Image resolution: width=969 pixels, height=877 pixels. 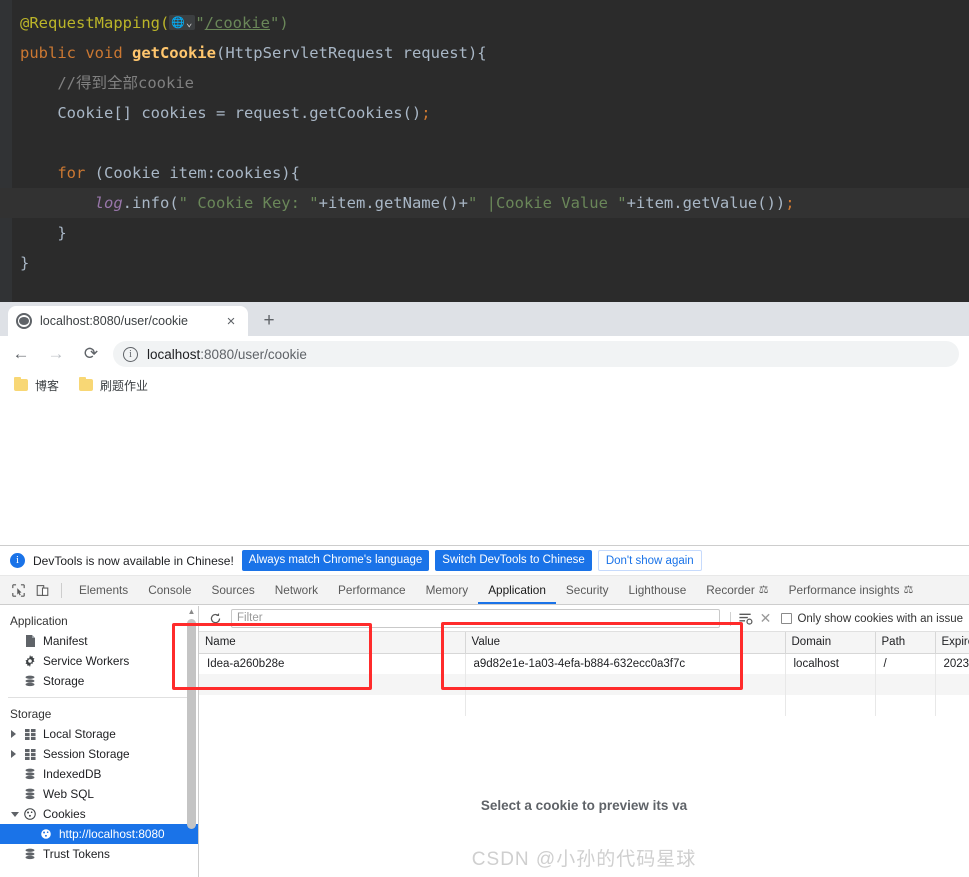 I want to click on tab-label: Performance, so click(x=372, y=590).